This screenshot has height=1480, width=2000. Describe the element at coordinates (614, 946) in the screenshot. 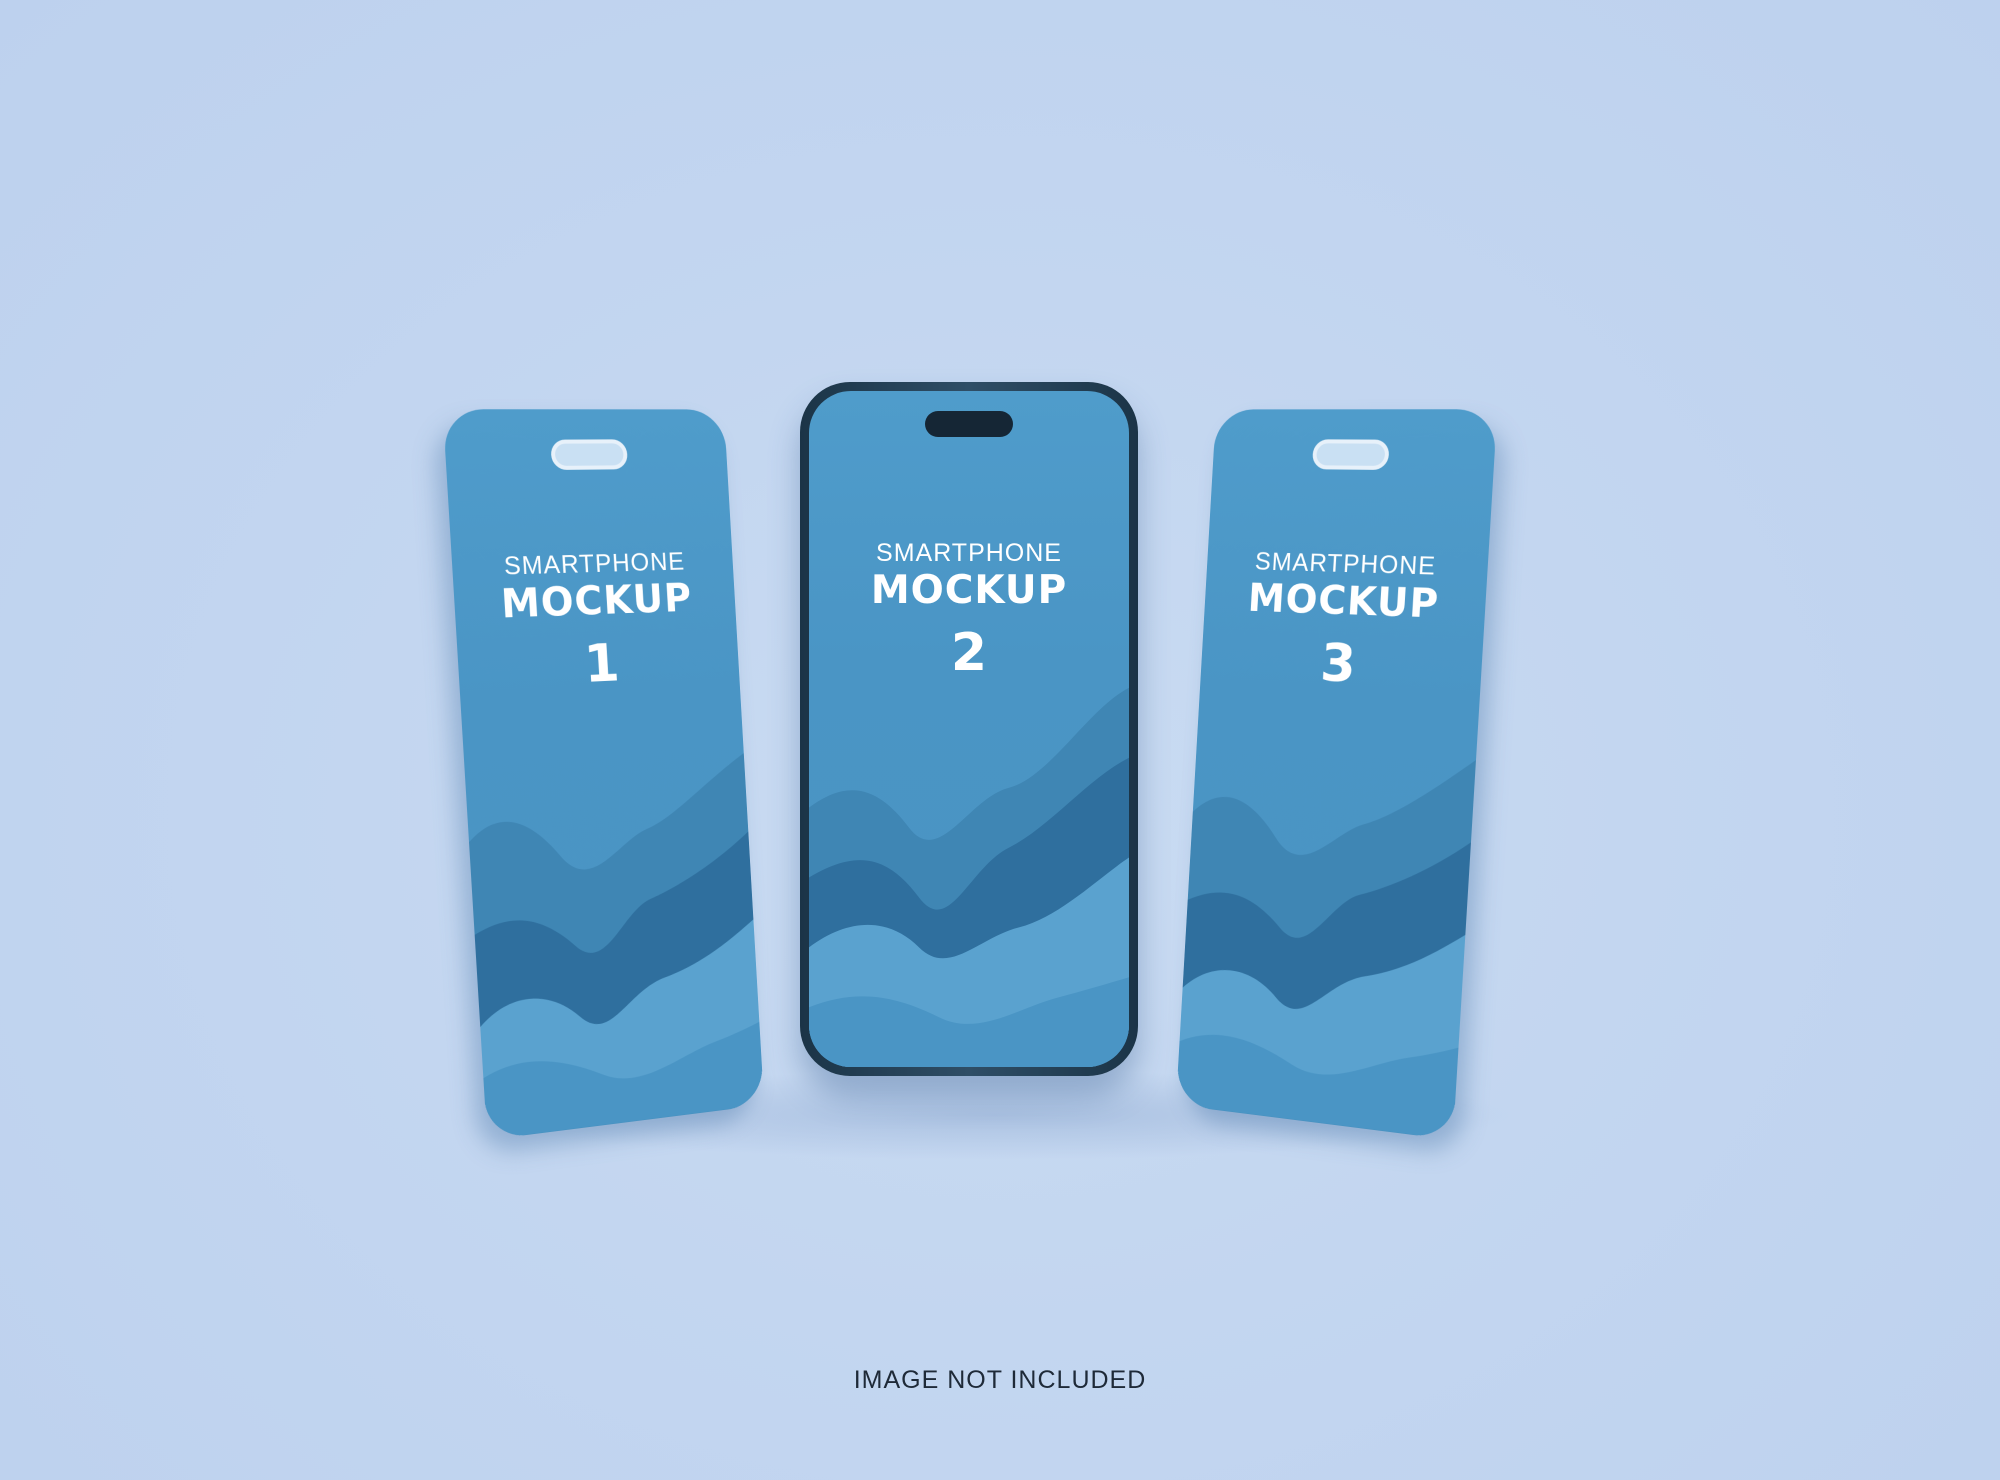

I see `wave-pattern-left` at that location.